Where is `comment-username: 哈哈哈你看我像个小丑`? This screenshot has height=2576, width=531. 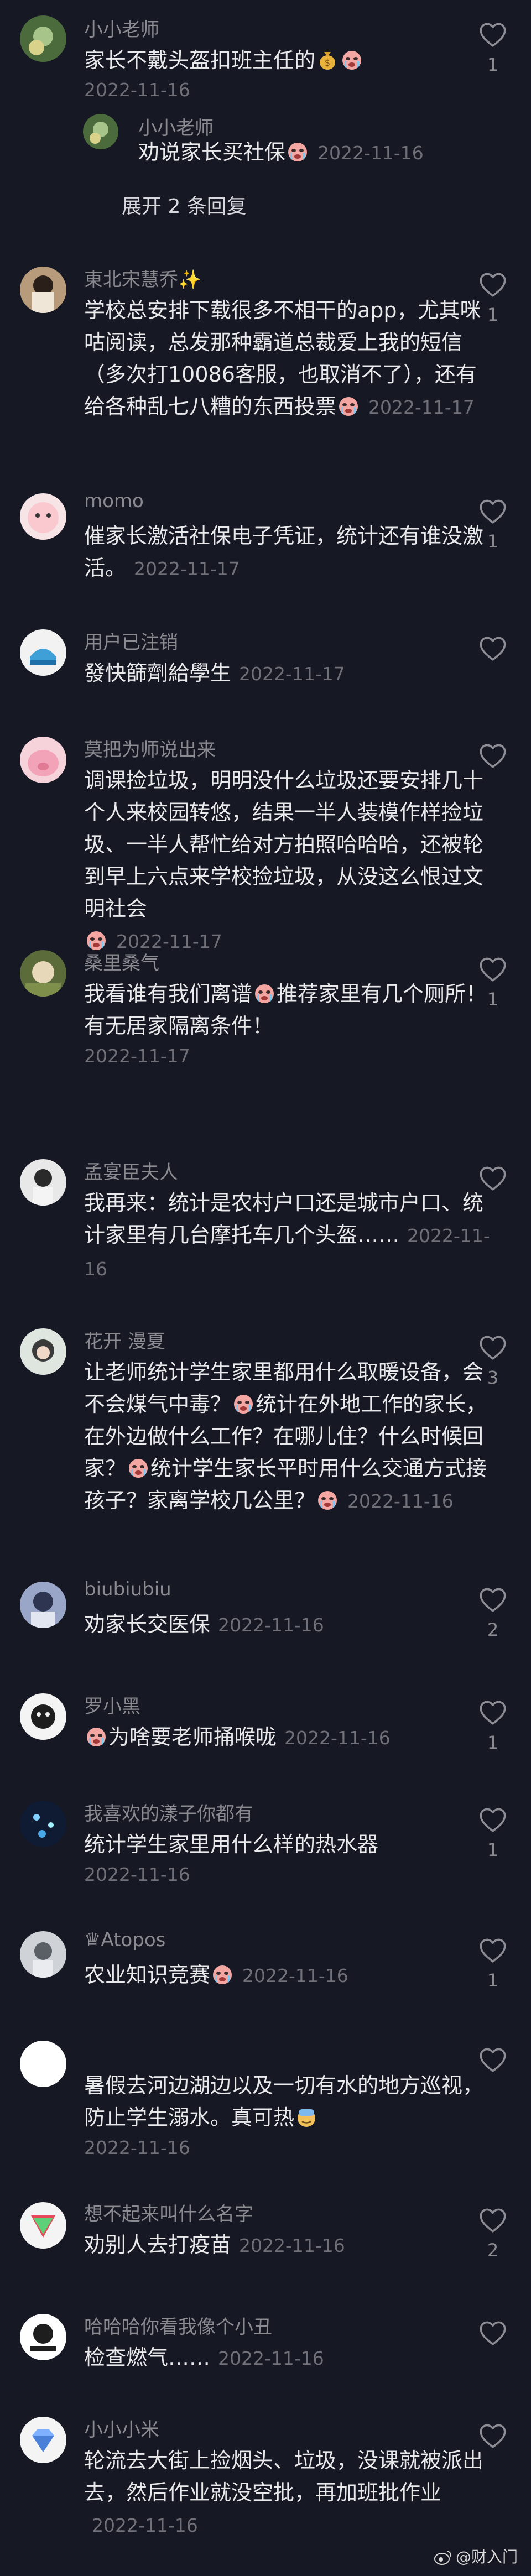
comment-username: 哈哈哈你看我像个小丑 is located at coordinates (178, 2325).